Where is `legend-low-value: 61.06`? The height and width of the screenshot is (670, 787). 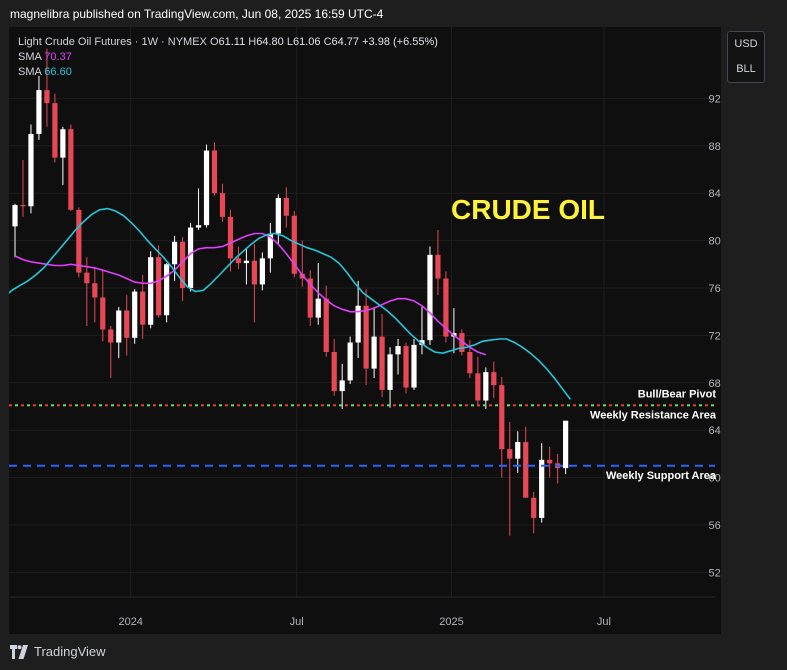 legend-low-value: 61.06 is located at coordinates (306, 42).